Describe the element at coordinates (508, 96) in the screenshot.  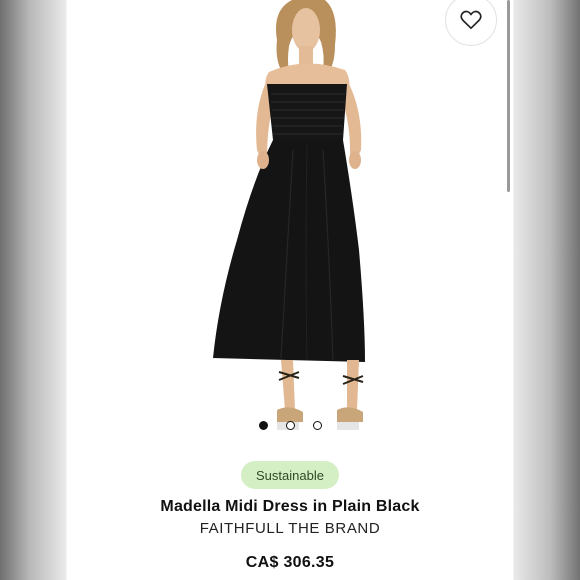
I see `scrollbar` at that location.